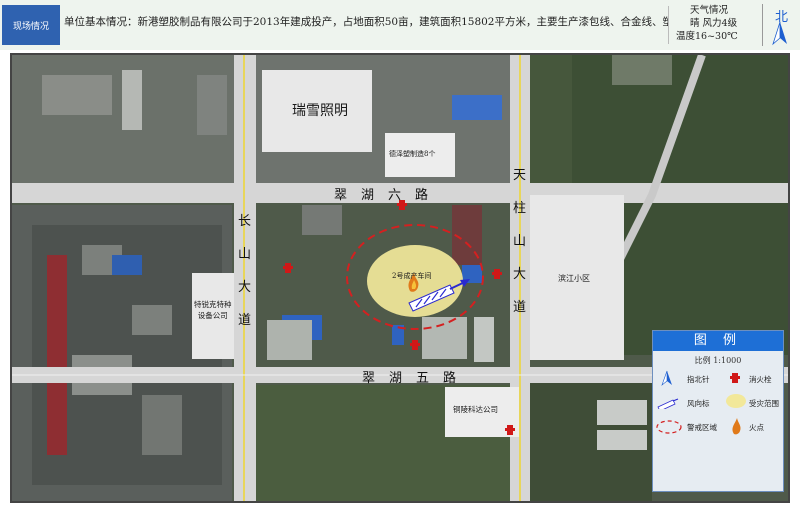 The width and height of the screenshot is (800, 511). Describe the element at coordinates (320, 111) in the screenshot. I see `label-ruixue: 瑞雪照明` at that location.